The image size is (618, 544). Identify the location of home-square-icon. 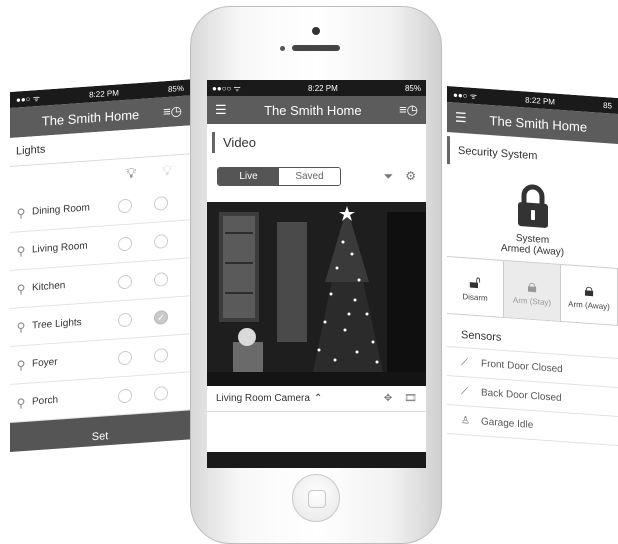
(317, 499).